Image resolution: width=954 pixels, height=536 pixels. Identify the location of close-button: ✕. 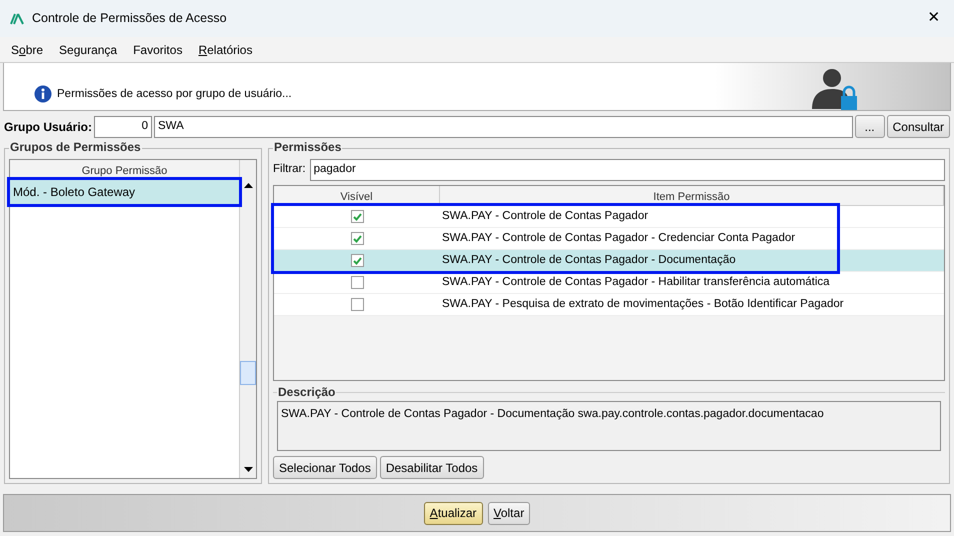
(934, 18).